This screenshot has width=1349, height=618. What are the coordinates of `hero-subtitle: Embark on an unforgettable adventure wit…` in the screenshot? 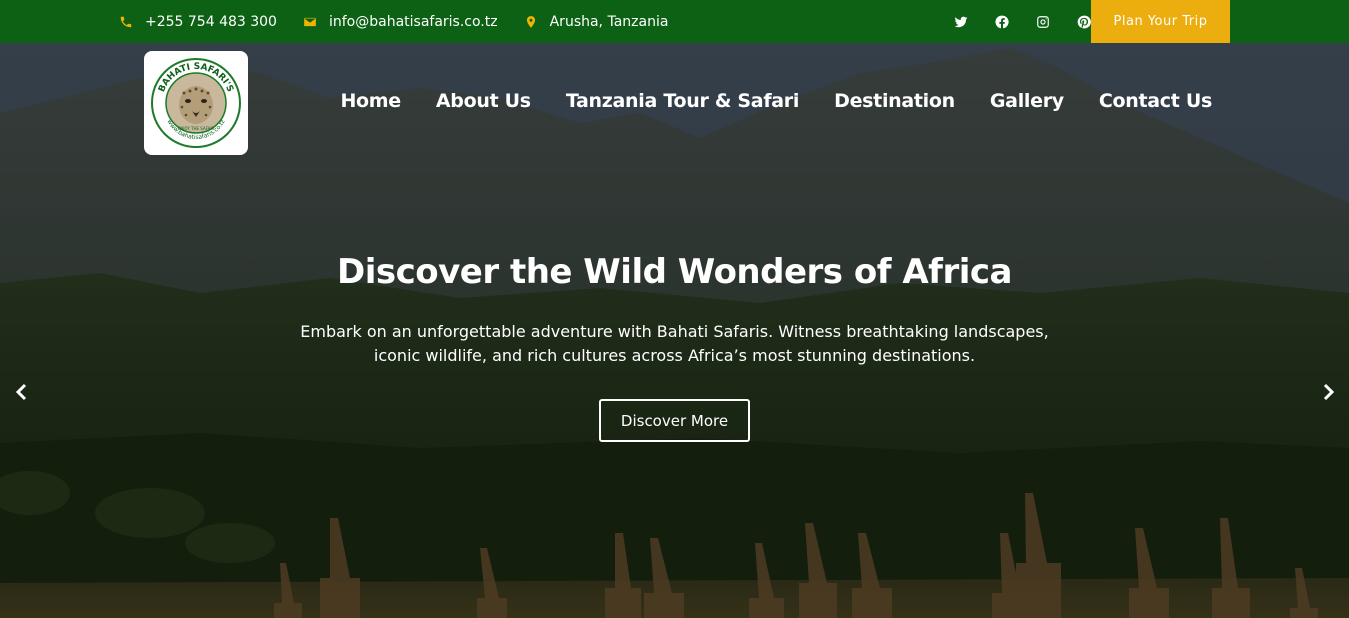 It's located at (674, 343).